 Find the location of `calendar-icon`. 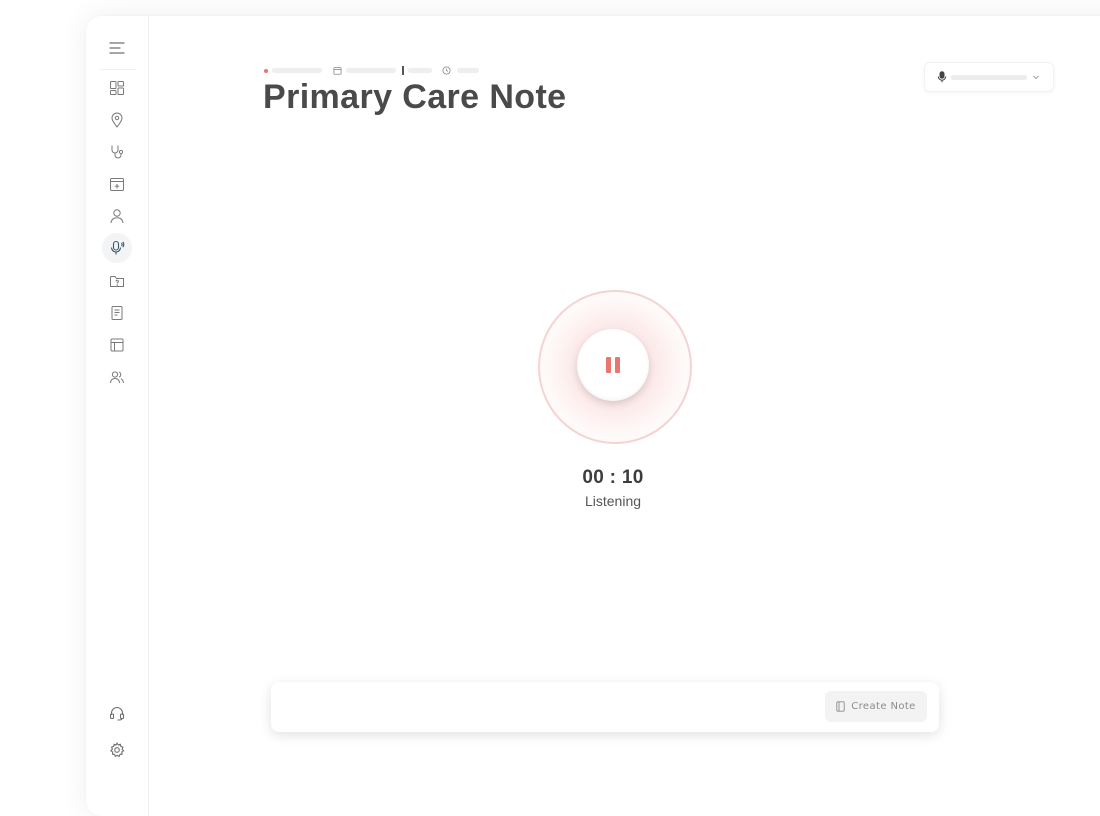

calendar-icon is located at coordinates (337, 71).